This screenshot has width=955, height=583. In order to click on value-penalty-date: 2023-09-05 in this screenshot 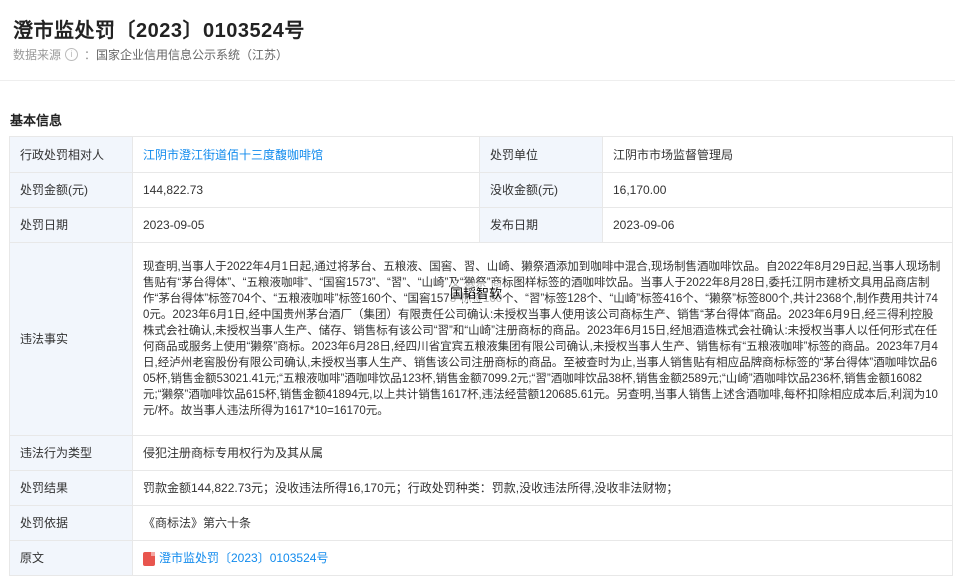, I will do `click(306, 225)`.